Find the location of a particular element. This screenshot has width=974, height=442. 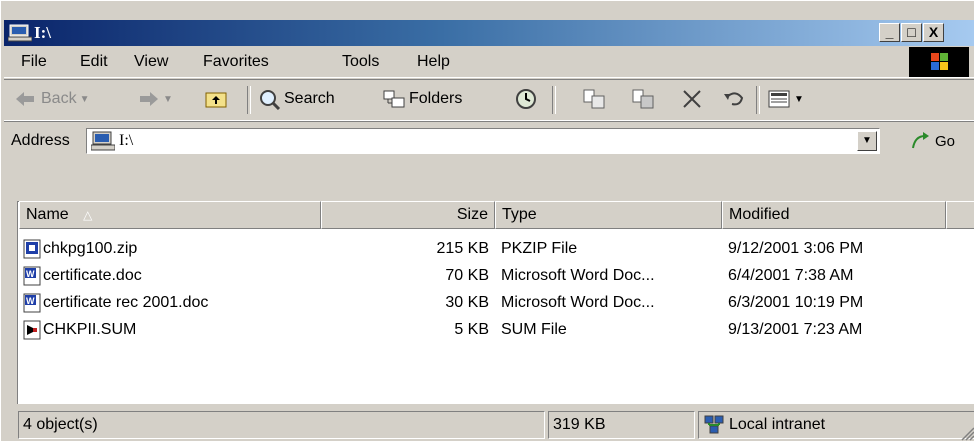

history-icon is located at coordinates (526, 99).